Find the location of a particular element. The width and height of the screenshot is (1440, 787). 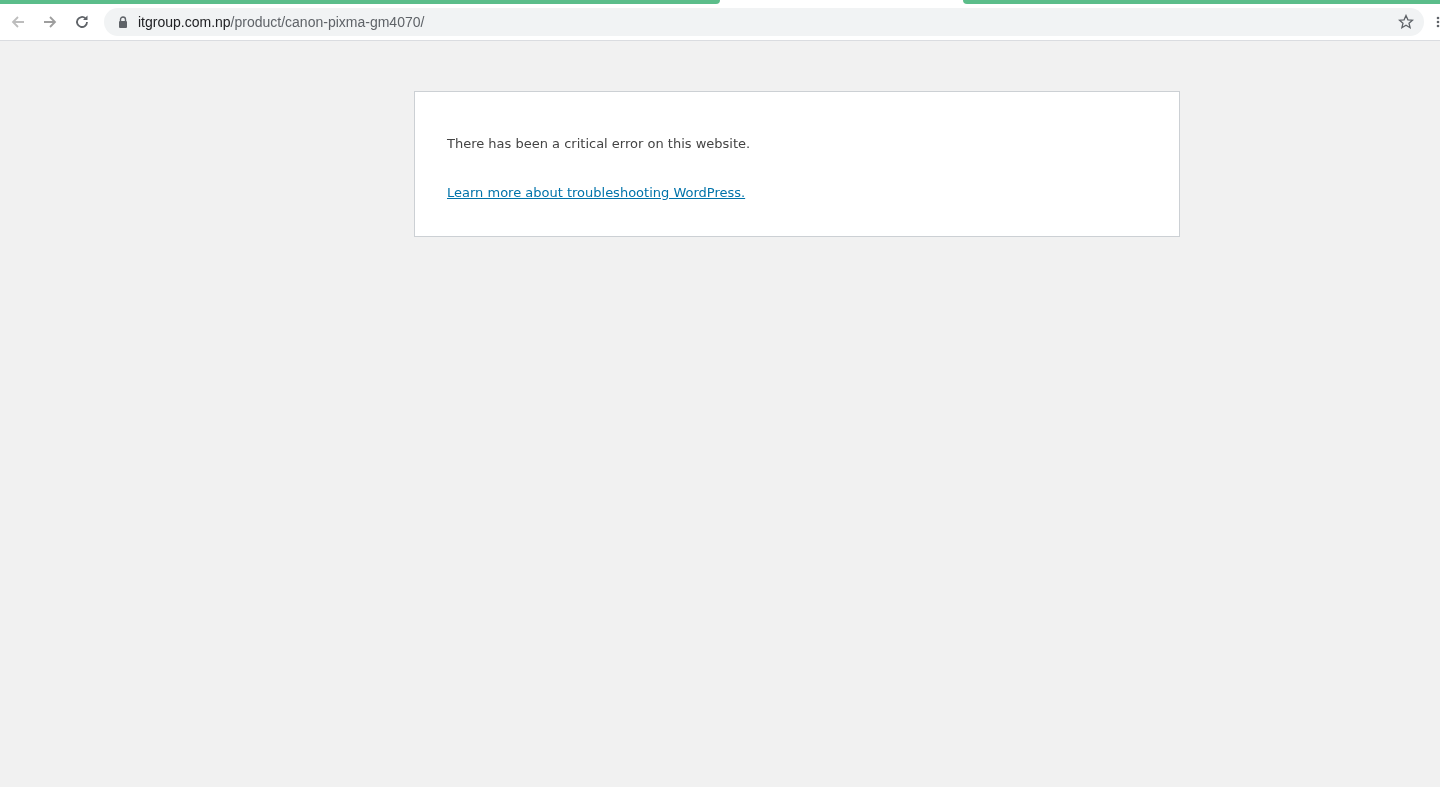

address-bar: itgroup.com.np/product/canon-pixma-gm4070/ is located at coordinates (764, 22).